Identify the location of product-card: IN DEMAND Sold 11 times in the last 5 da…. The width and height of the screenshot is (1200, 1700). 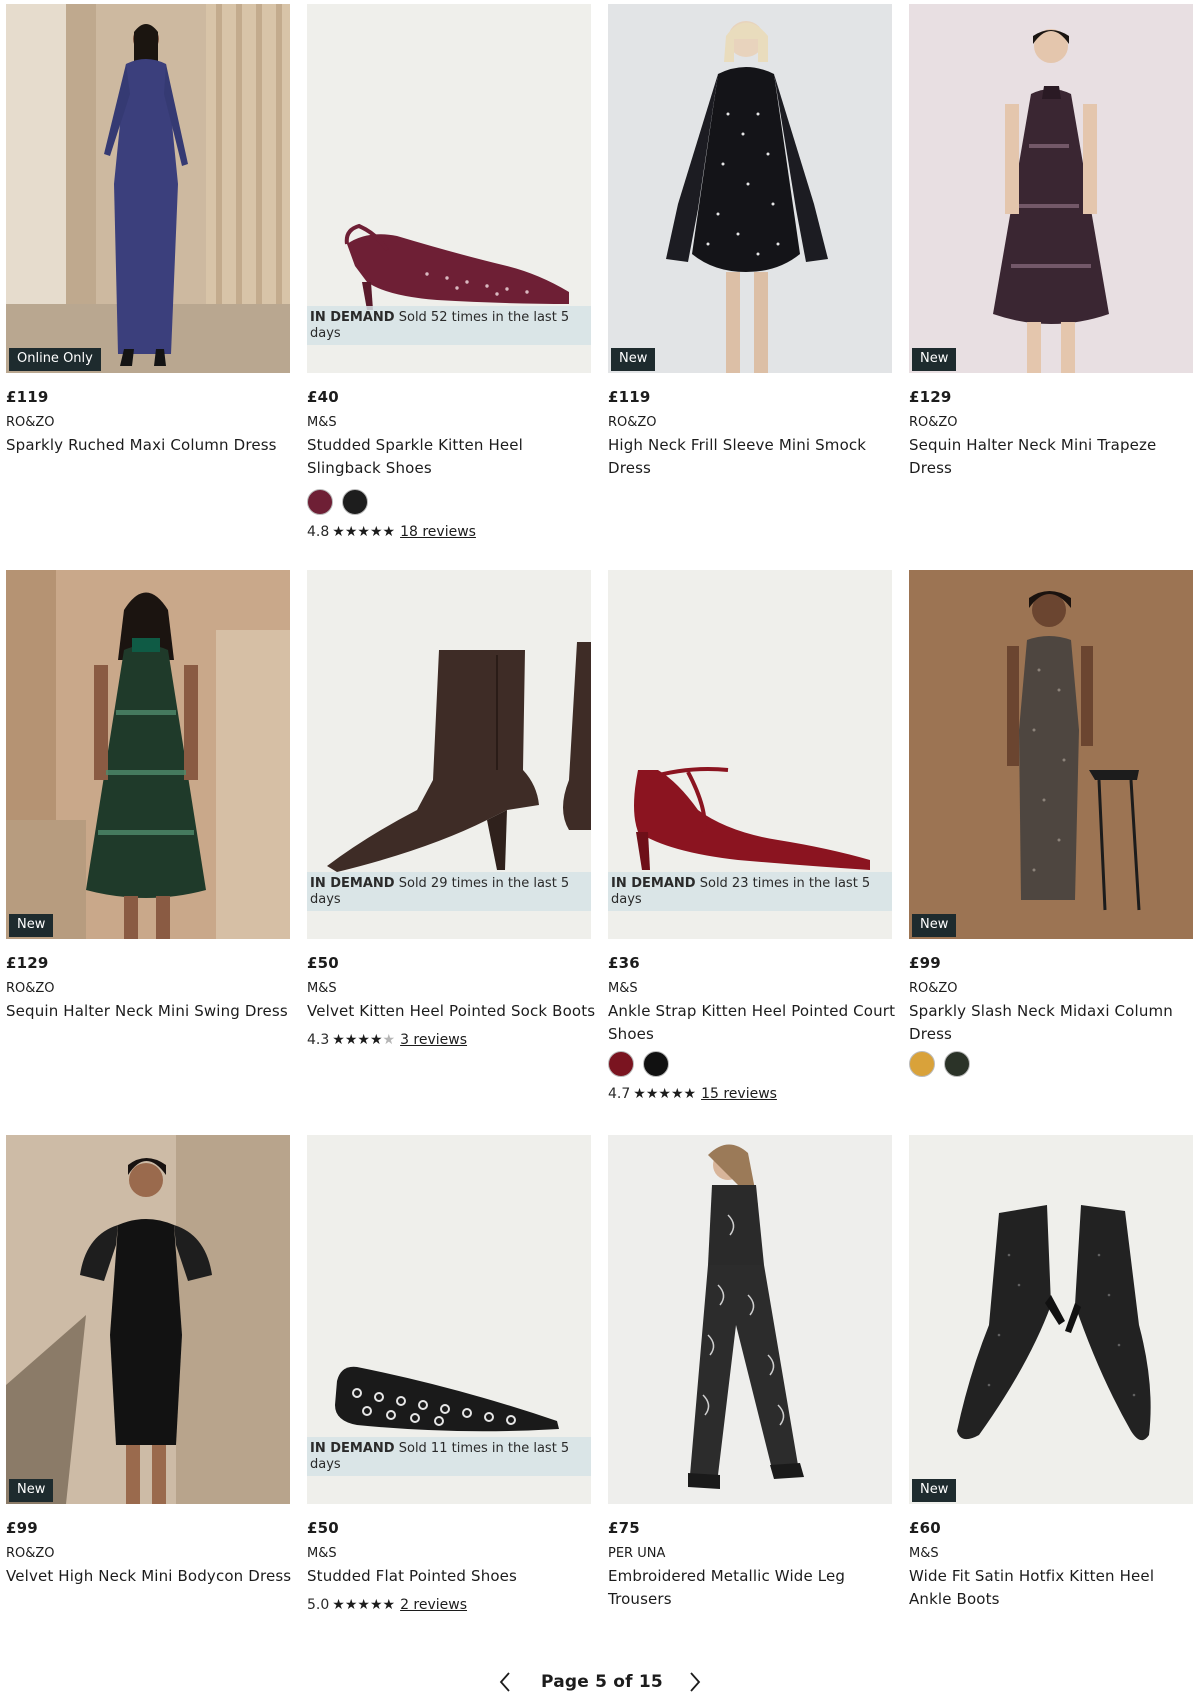
(449, 1374).